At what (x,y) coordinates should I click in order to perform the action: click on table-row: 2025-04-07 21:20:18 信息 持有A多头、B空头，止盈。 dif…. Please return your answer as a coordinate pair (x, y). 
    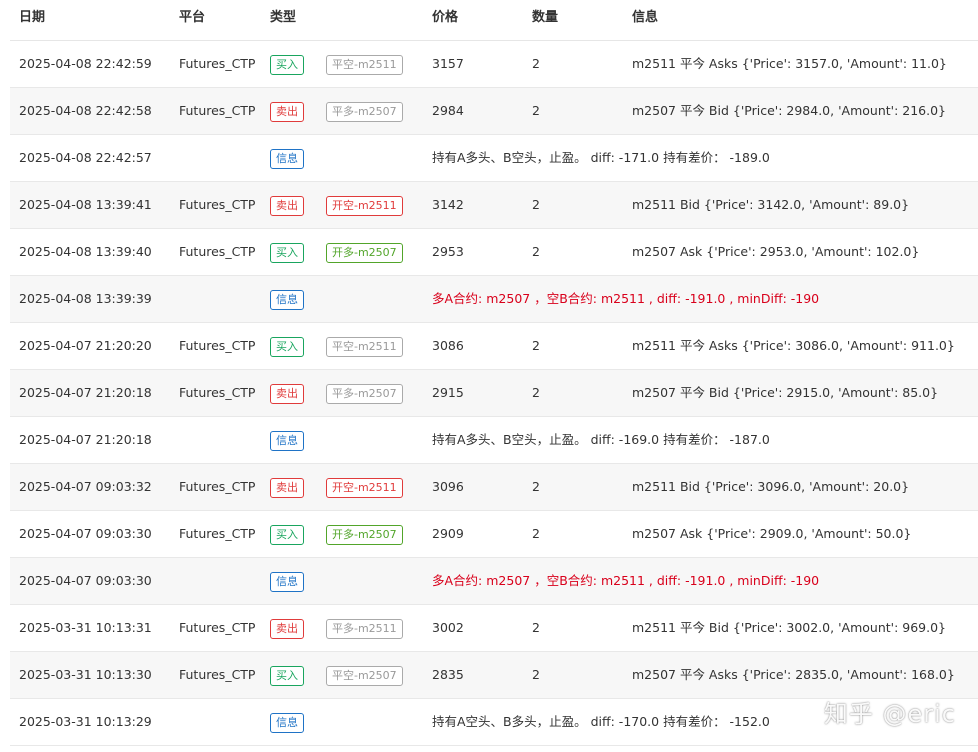
    Looking at the image, I should click on (494, 440).